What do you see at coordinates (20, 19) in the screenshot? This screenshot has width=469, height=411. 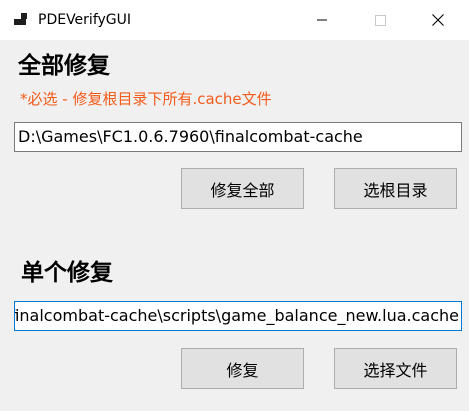 I see `app-blocks-icon` at bounding box center [20, 19].